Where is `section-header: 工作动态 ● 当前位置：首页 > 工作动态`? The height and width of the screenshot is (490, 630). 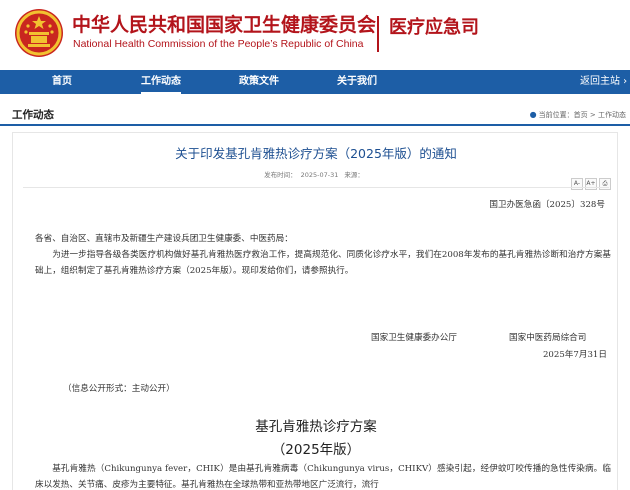 section-header: 工作动态 ● 当前位置：首页 > 工作动态 is located at coordinates (315, 115).